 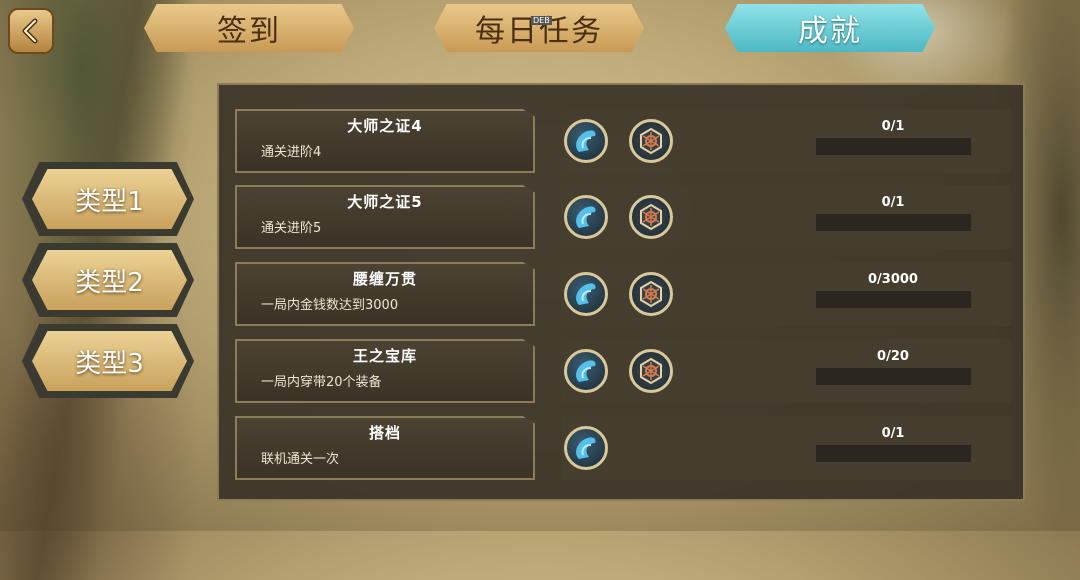 What do you see at coordinates (300, 459) in the screenshot?
I see `achievement-desc: 联机通关一次` at bounding box center [300, 459].